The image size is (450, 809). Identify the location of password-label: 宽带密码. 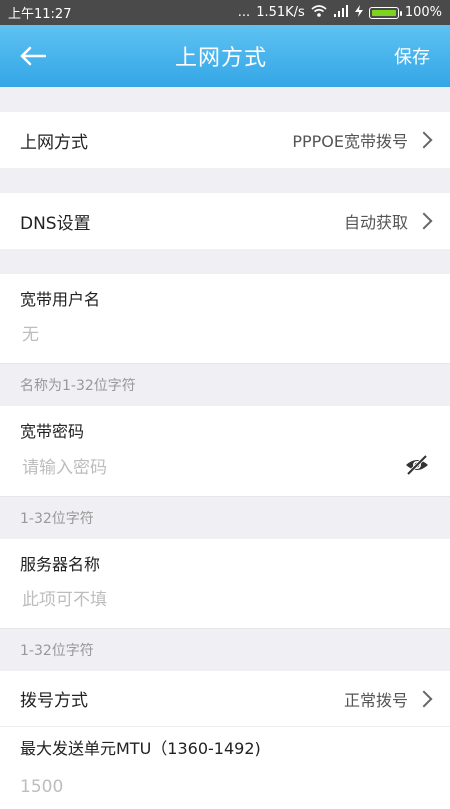
(52, 431).